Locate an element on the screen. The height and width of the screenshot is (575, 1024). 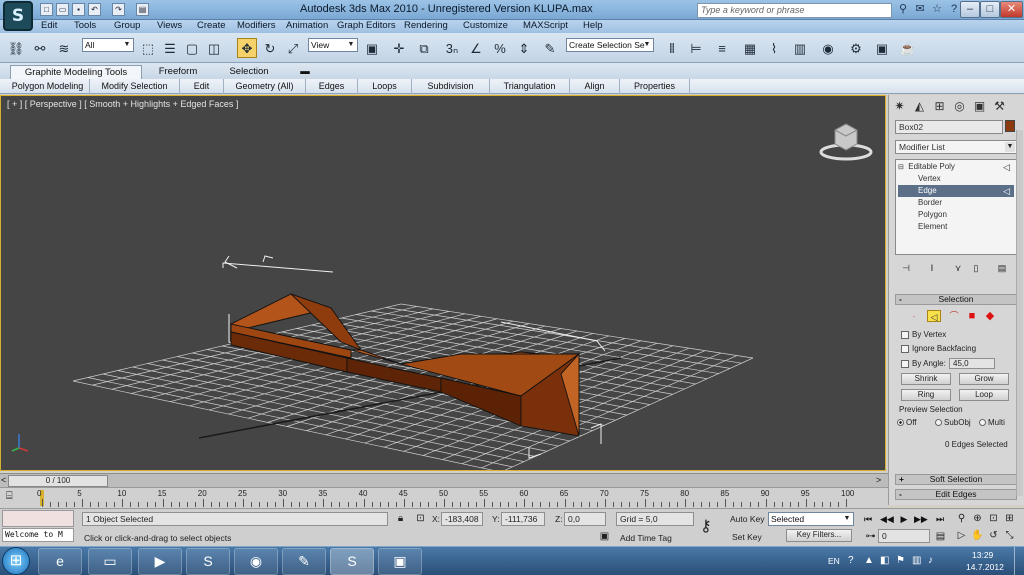
percent-snap-icon: % is located at coordinates (500, 48).